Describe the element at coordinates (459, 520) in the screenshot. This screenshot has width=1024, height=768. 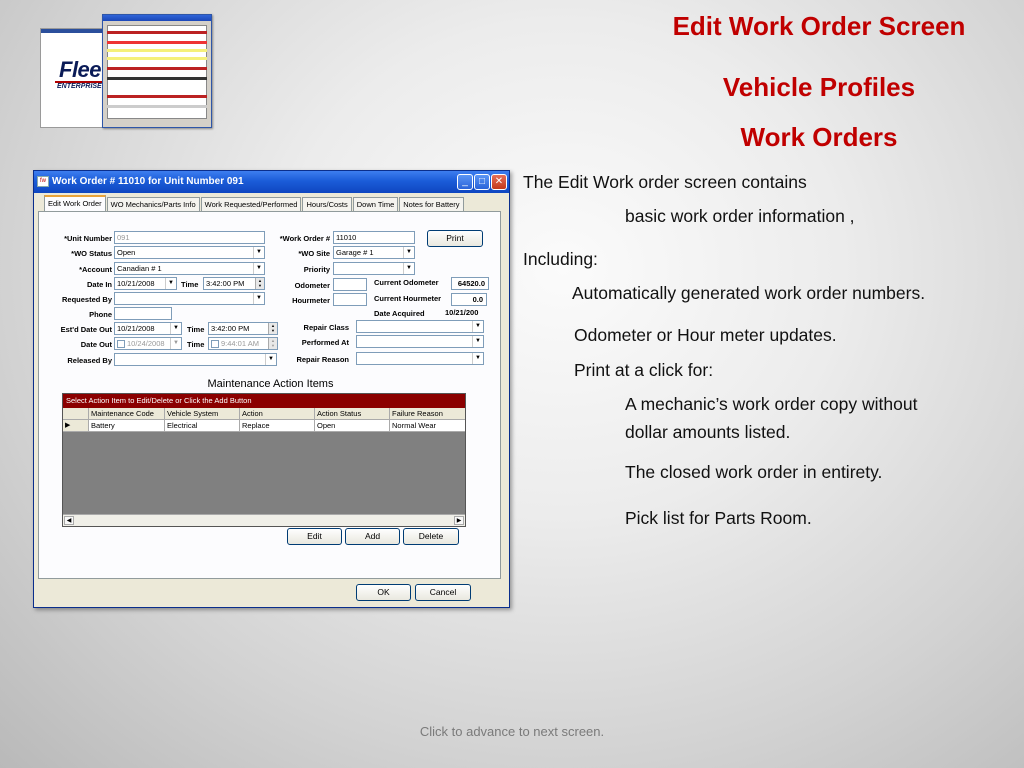
I see `scroll-right-icon: ▶` at that location.